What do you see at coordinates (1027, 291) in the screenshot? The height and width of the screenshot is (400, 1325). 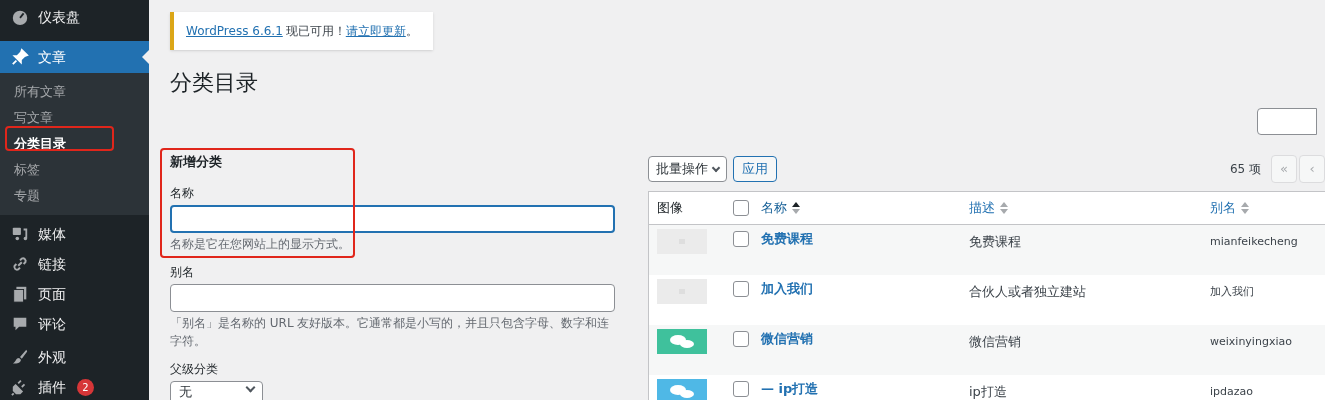 I see `description-text: 合伙人或者独立建站` at bounding box center [1027, 291].